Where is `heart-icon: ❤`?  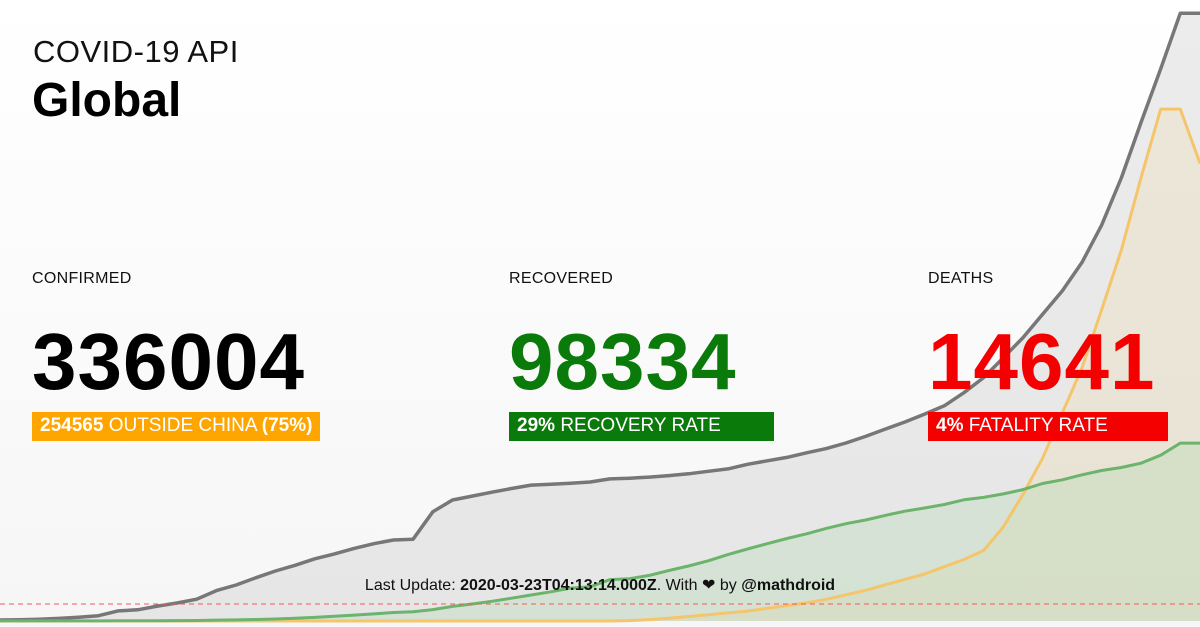 heart-icon: ❤ is located at coordinates (709, 585).